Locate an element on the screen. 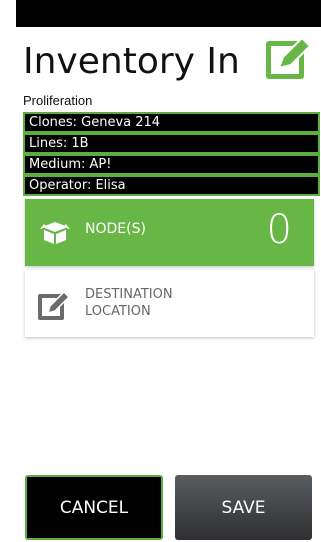 This screenshot has height=542, width=321. status-bar is located at coordinates (168, 13).